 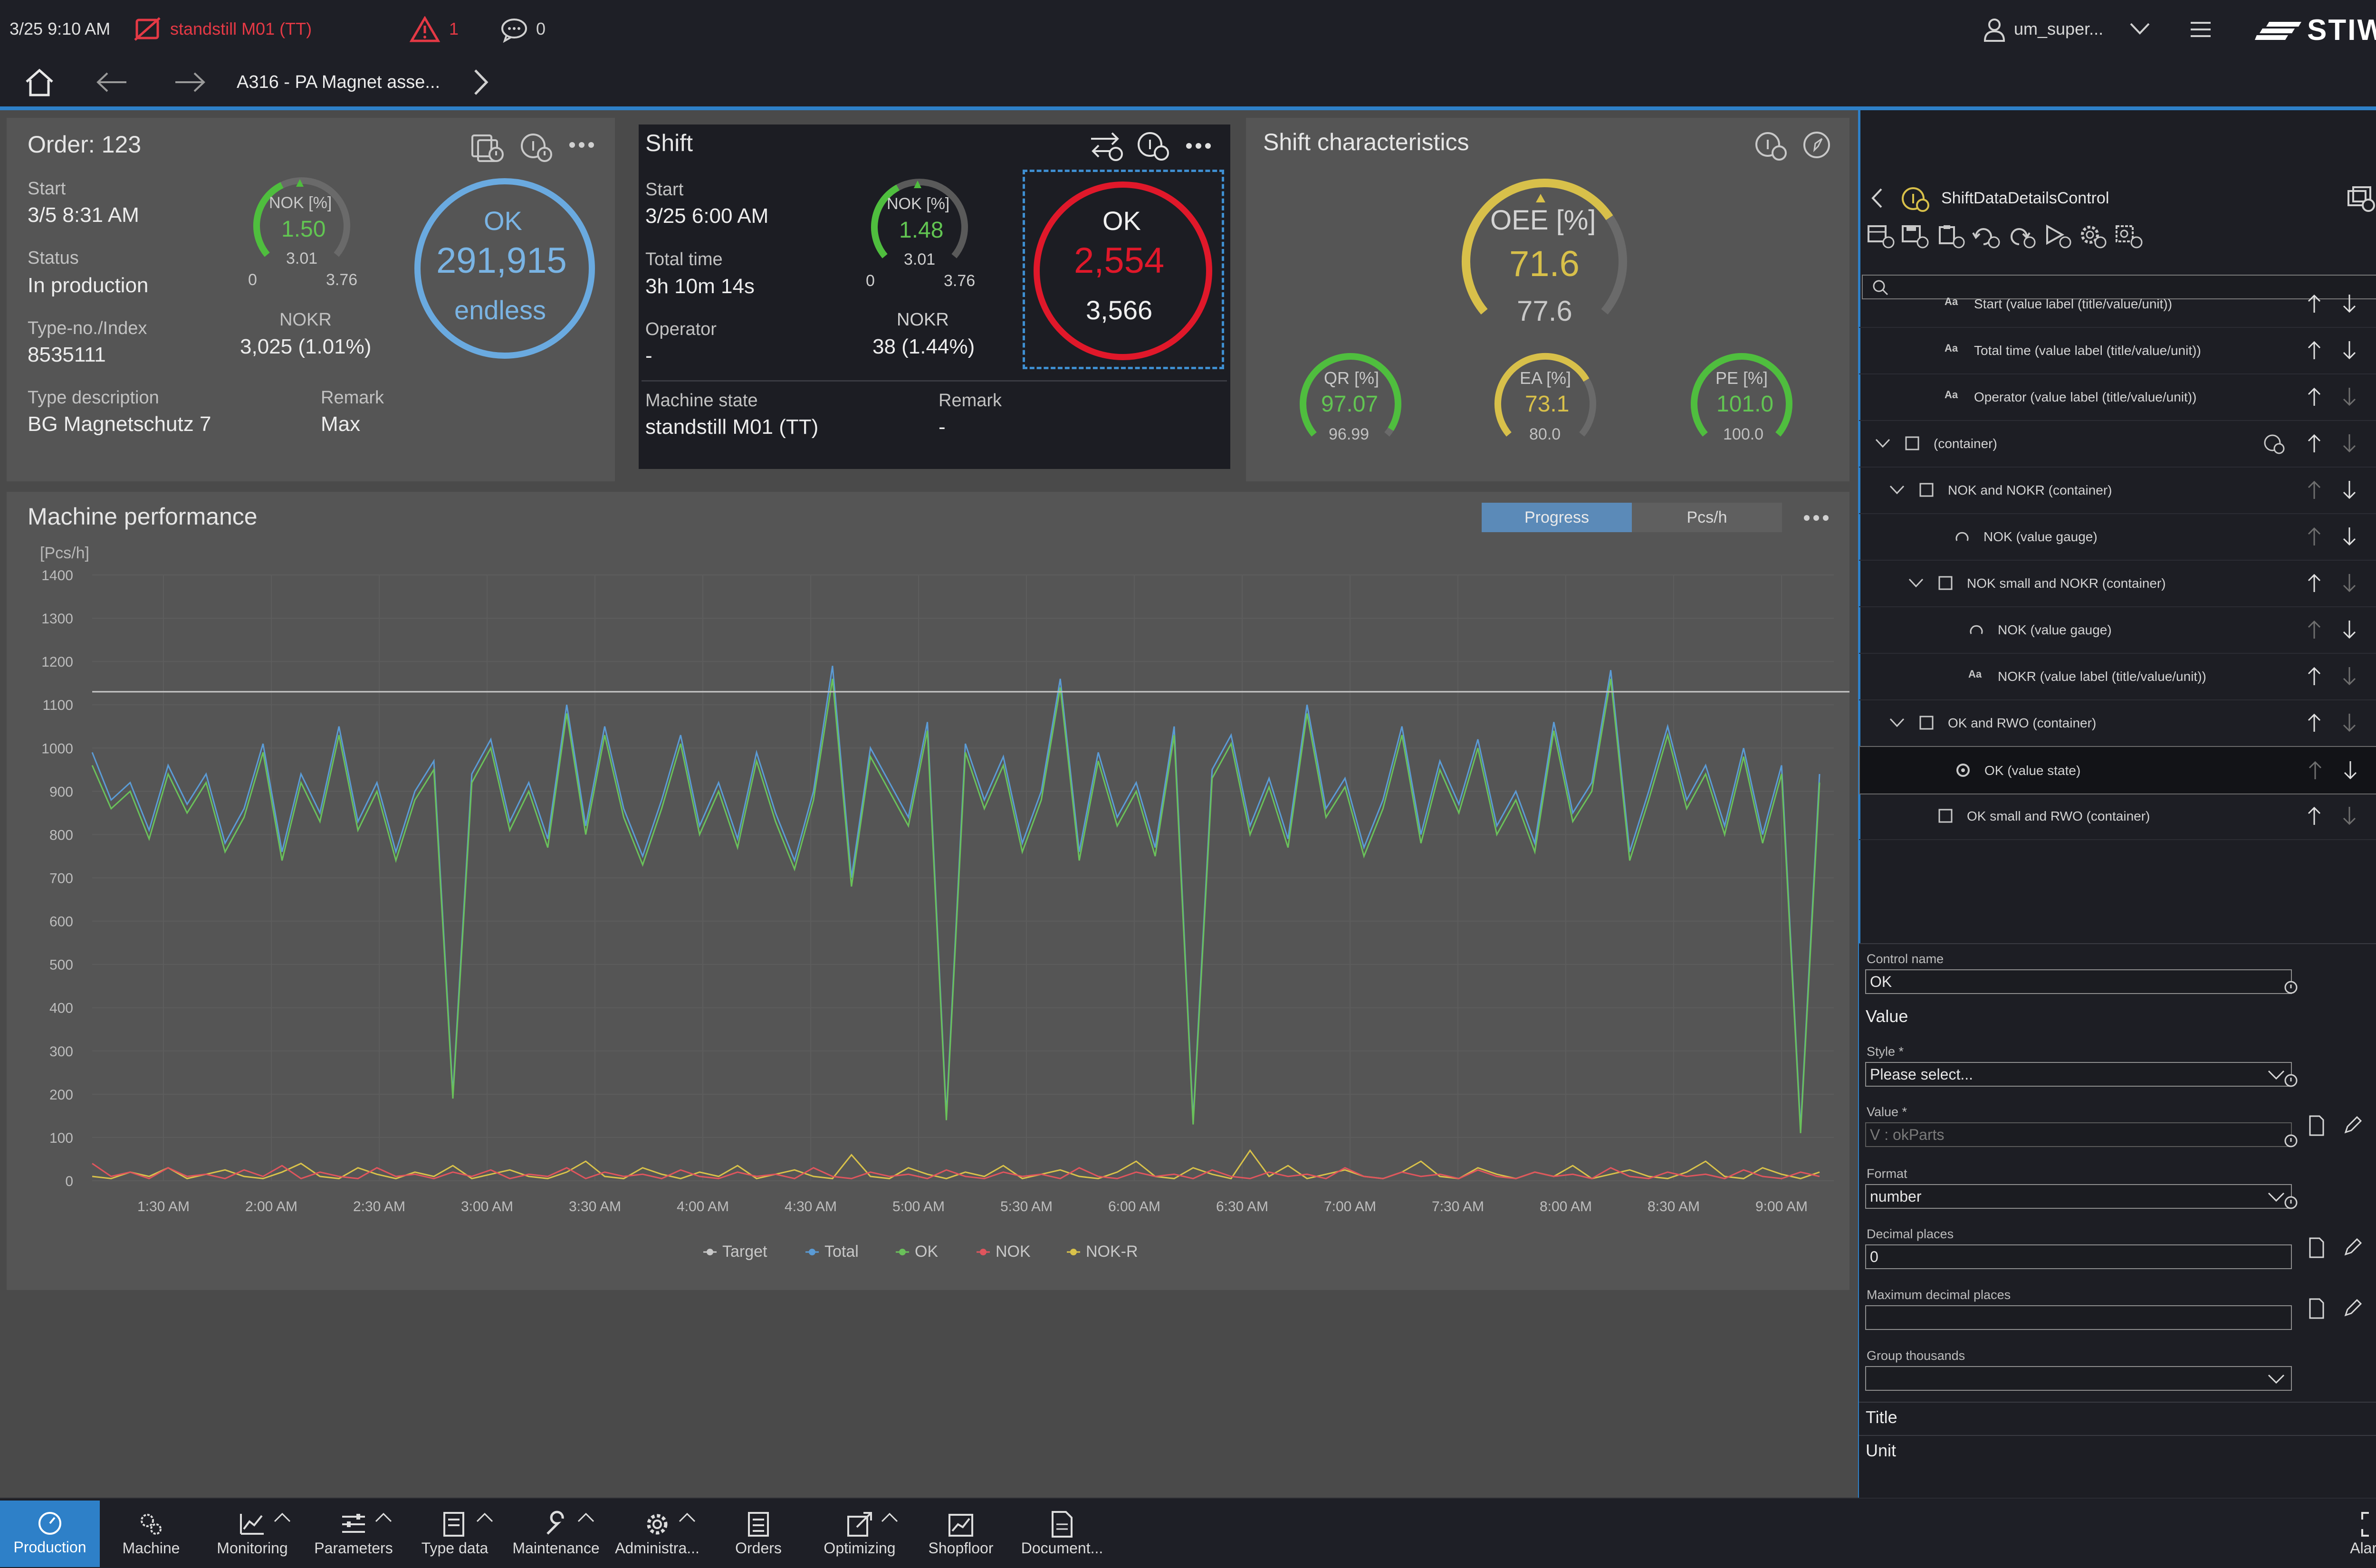 What do you see at coordinates (190, 82) in the screenshot?
I see `forward-arrow-icon` at bounding box center [190, 82].